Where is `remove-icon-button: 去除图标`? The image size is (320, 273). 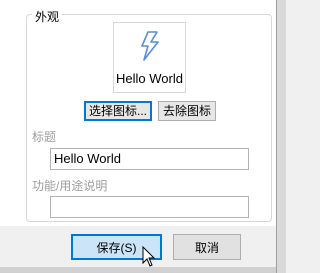
remove-icon-button: 去除图标 is located at coordinates (187, 111).